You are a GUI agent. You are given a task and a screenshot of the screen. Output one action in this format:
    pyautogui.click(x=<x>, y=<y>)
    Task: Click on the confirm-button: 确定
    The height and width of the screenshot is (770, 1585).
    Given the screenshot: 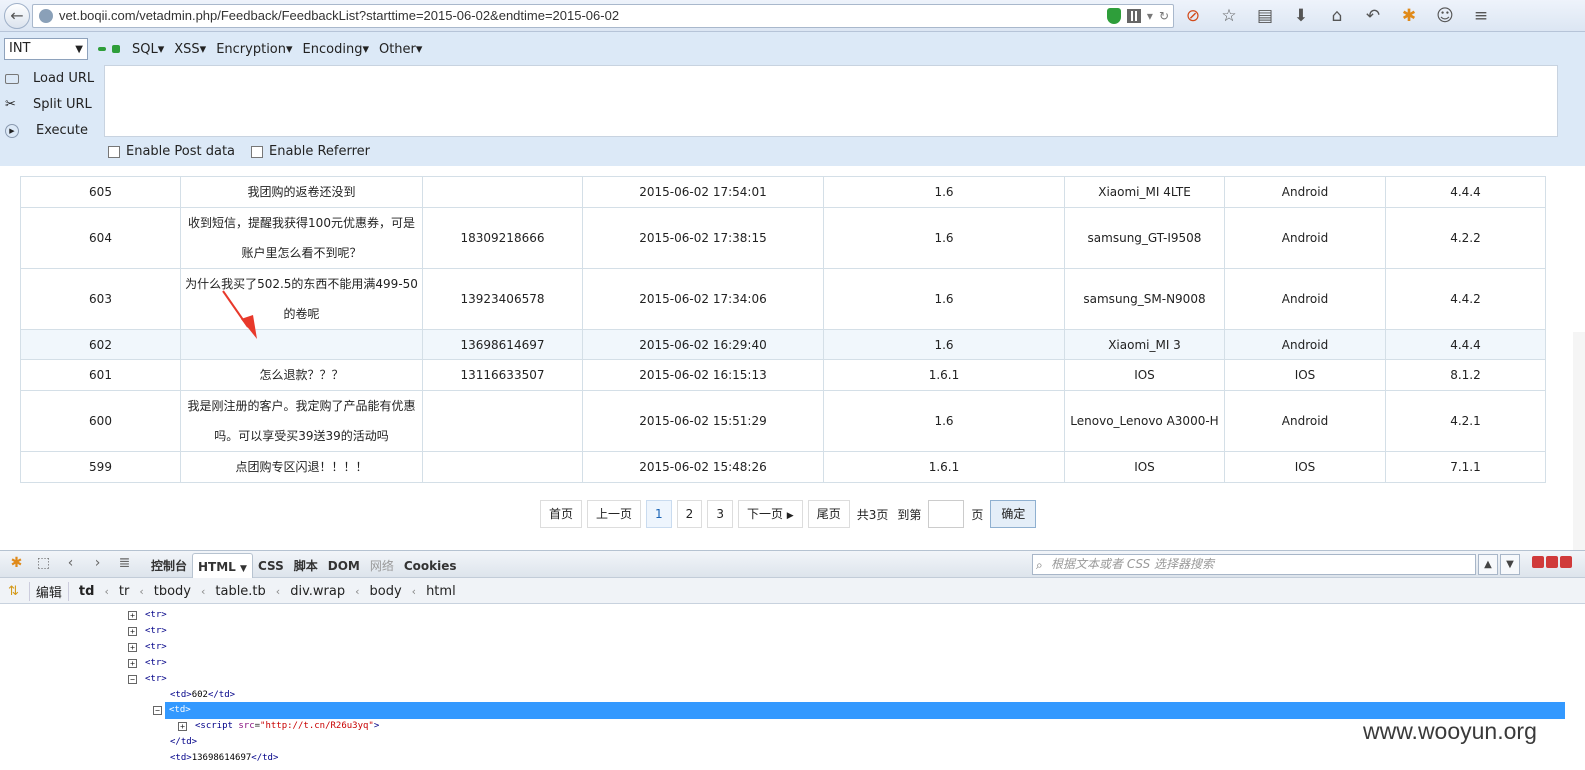 What is the action you would take?
    pyautogui.click(x=1013, y=514)
    